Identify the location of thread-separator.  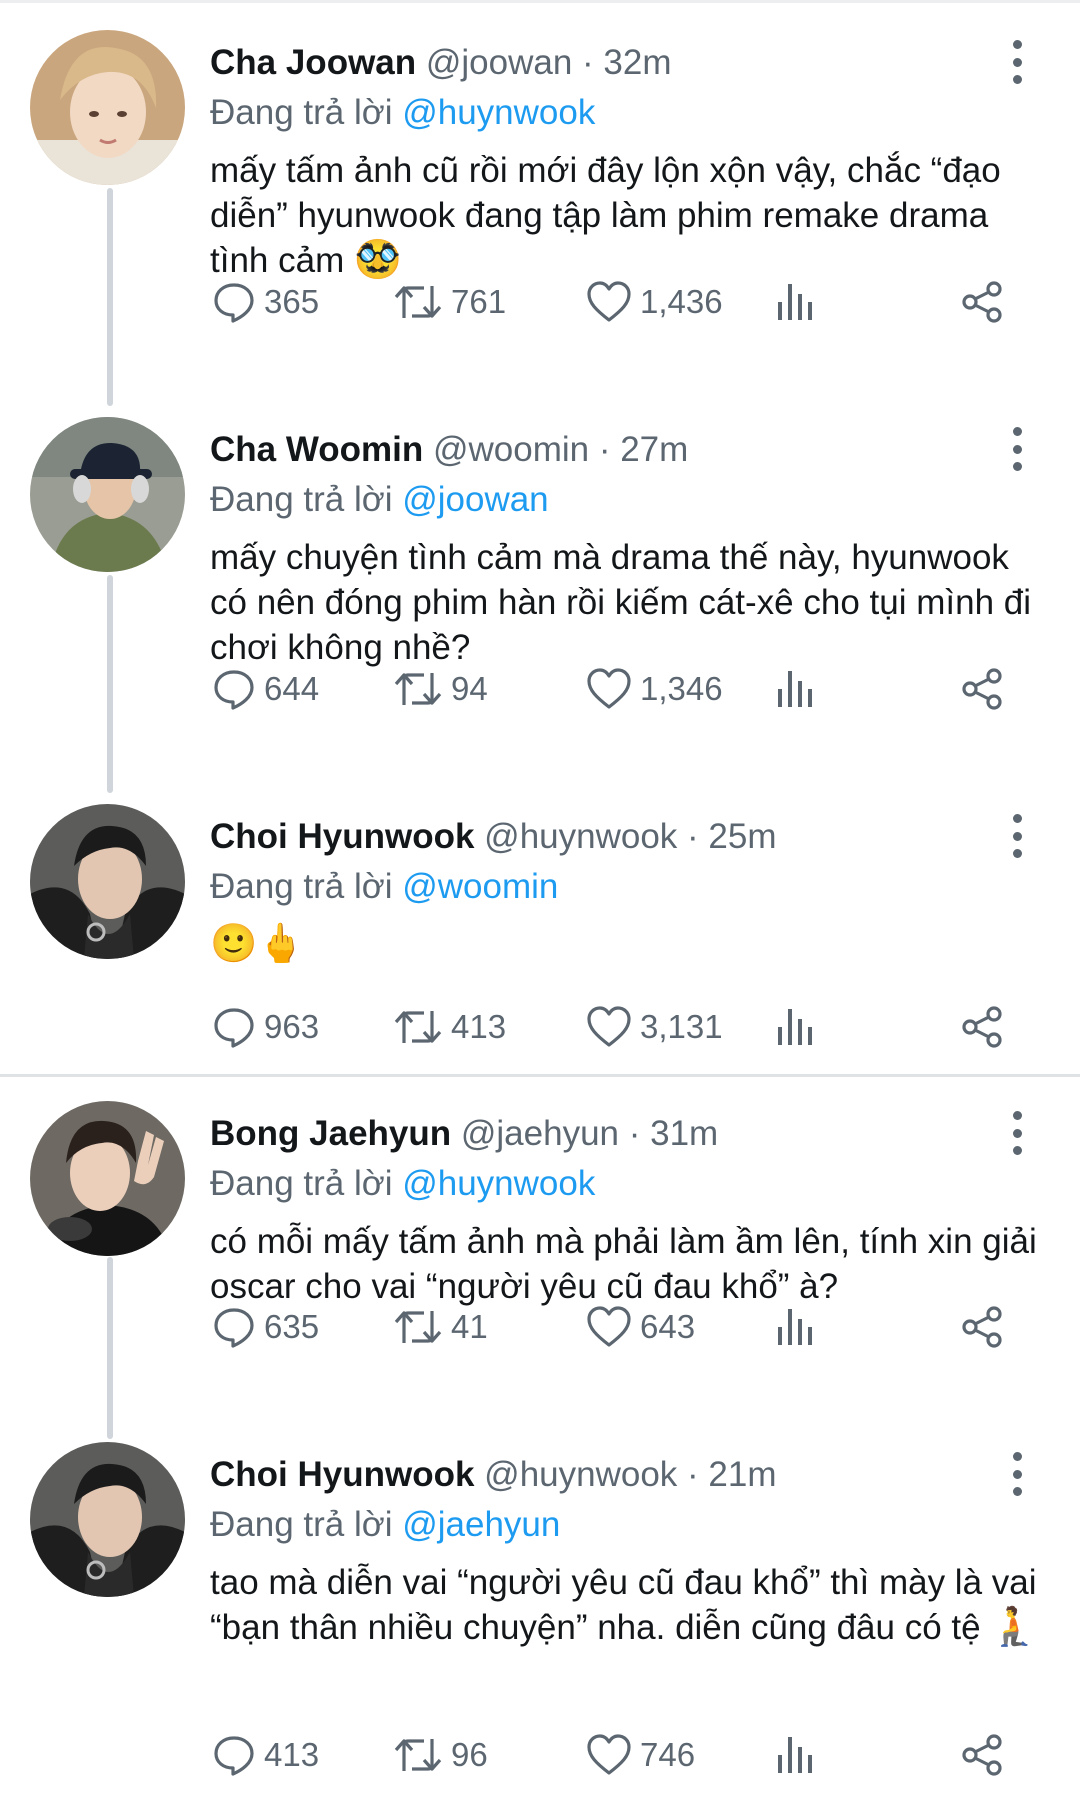
(540, 1075).